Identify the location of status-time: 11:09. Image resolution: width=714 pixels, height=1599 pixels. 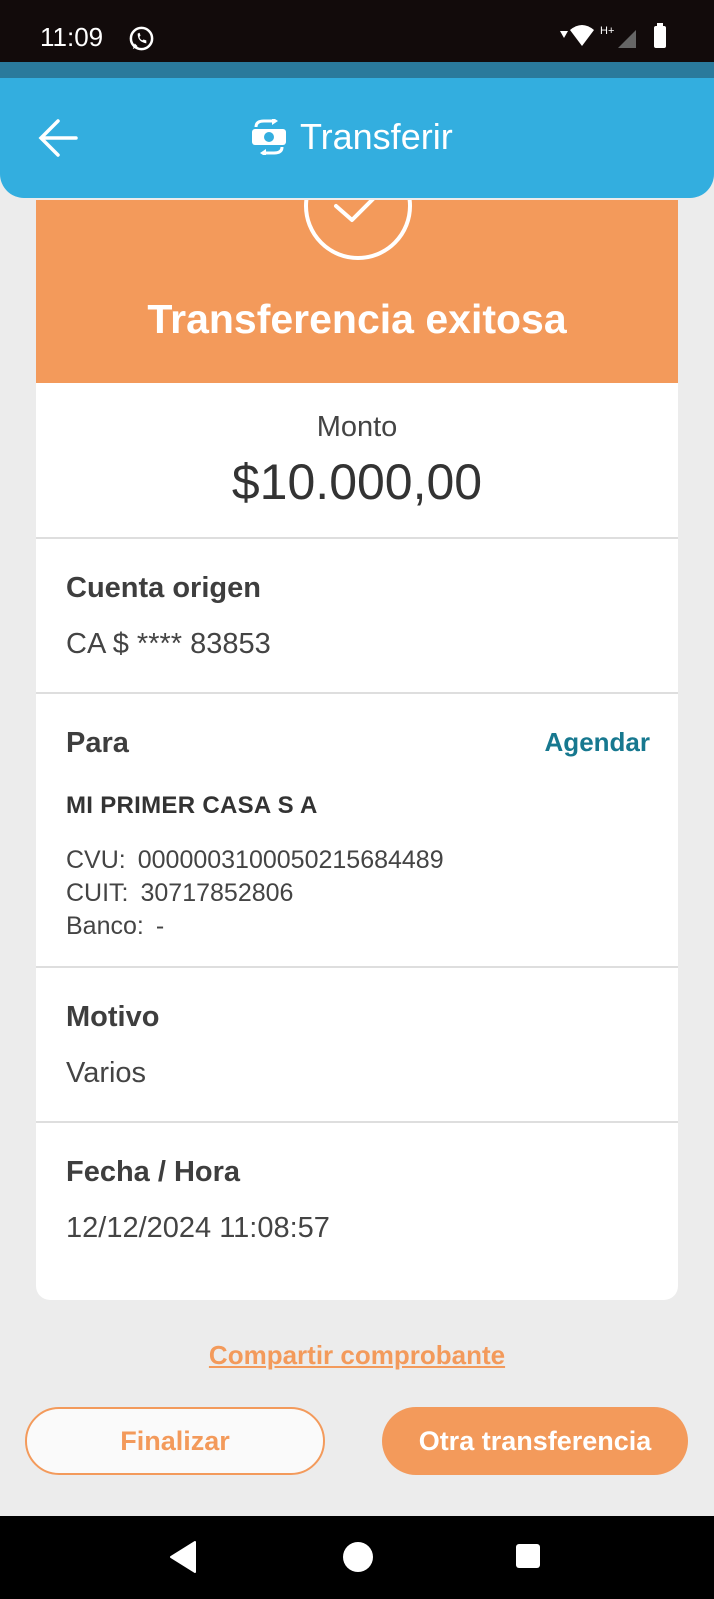
(72, 37).